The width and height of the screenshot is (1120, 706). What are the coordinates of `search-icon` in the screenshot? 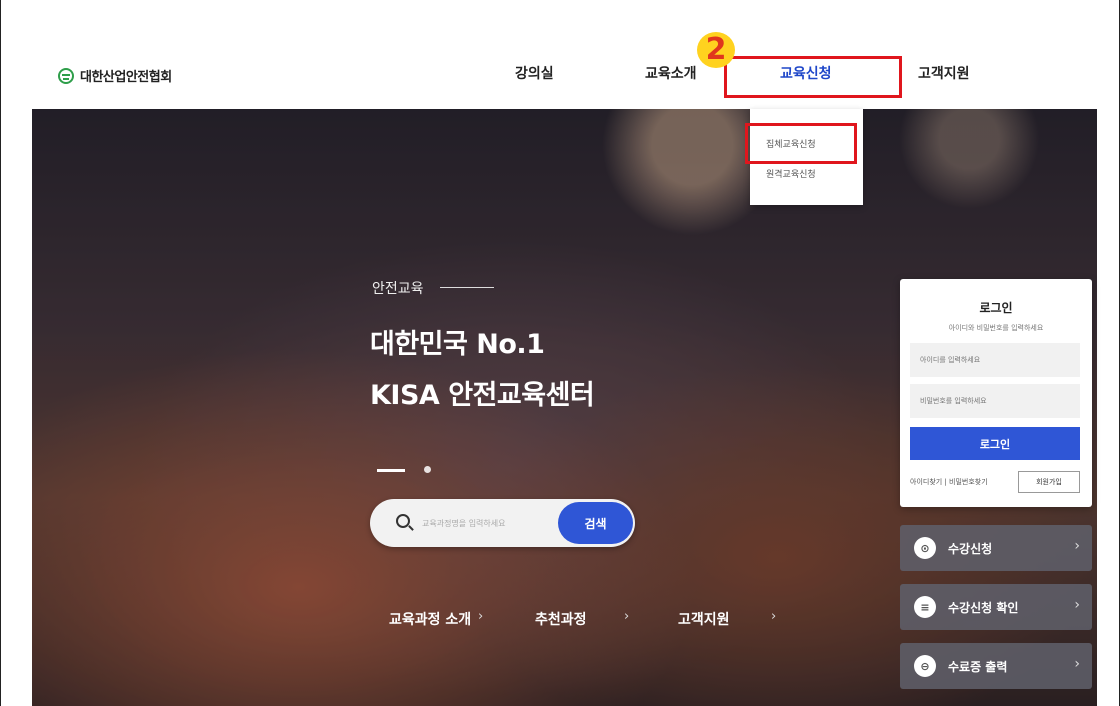 It's located at (403, 521).